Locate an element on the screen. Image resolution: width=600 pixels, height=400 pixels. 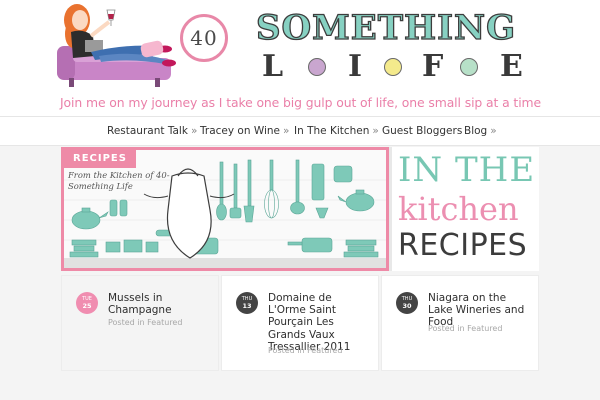
post-date-badge: THU 13 is located at coordinates (247, 303).